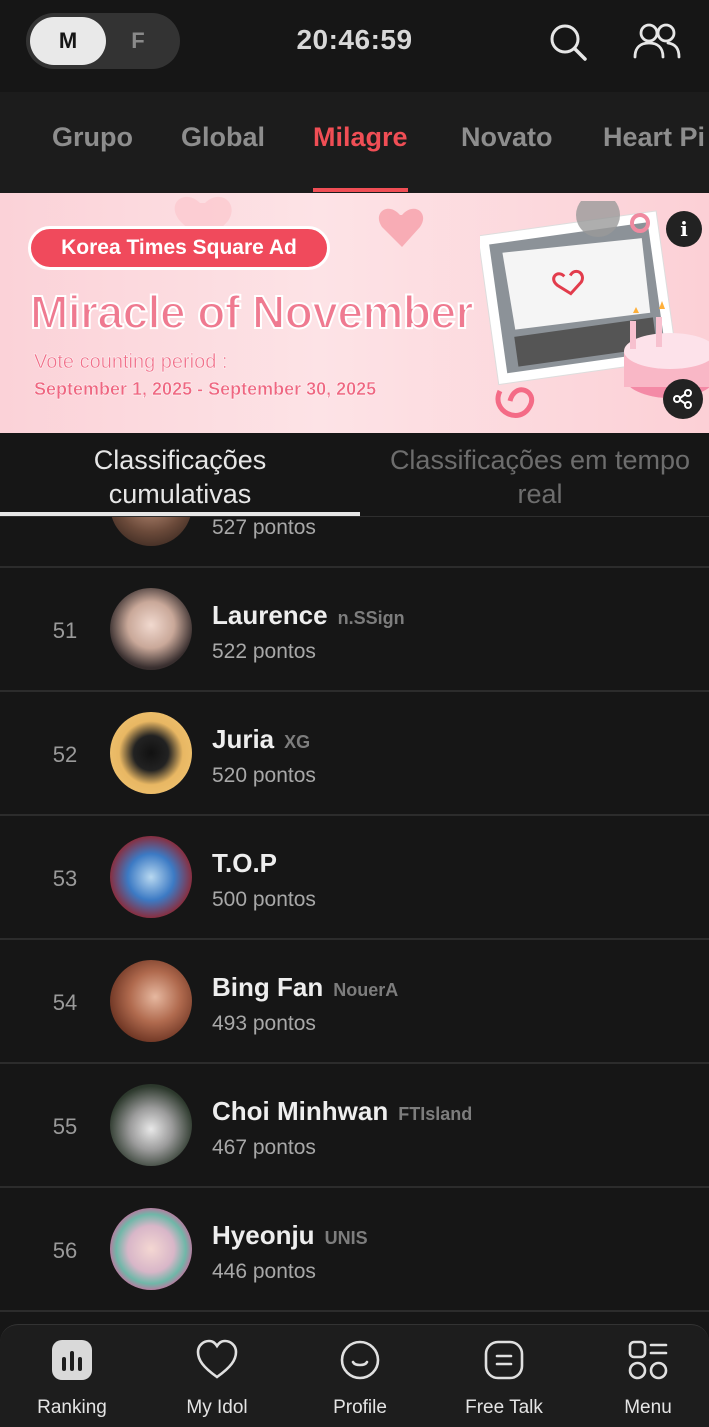  Describe the element at coordinates (354, 1250) in the screenshot. I see `ranking-row: 56 Hyeonju UNIS 446 pontos` at that location.